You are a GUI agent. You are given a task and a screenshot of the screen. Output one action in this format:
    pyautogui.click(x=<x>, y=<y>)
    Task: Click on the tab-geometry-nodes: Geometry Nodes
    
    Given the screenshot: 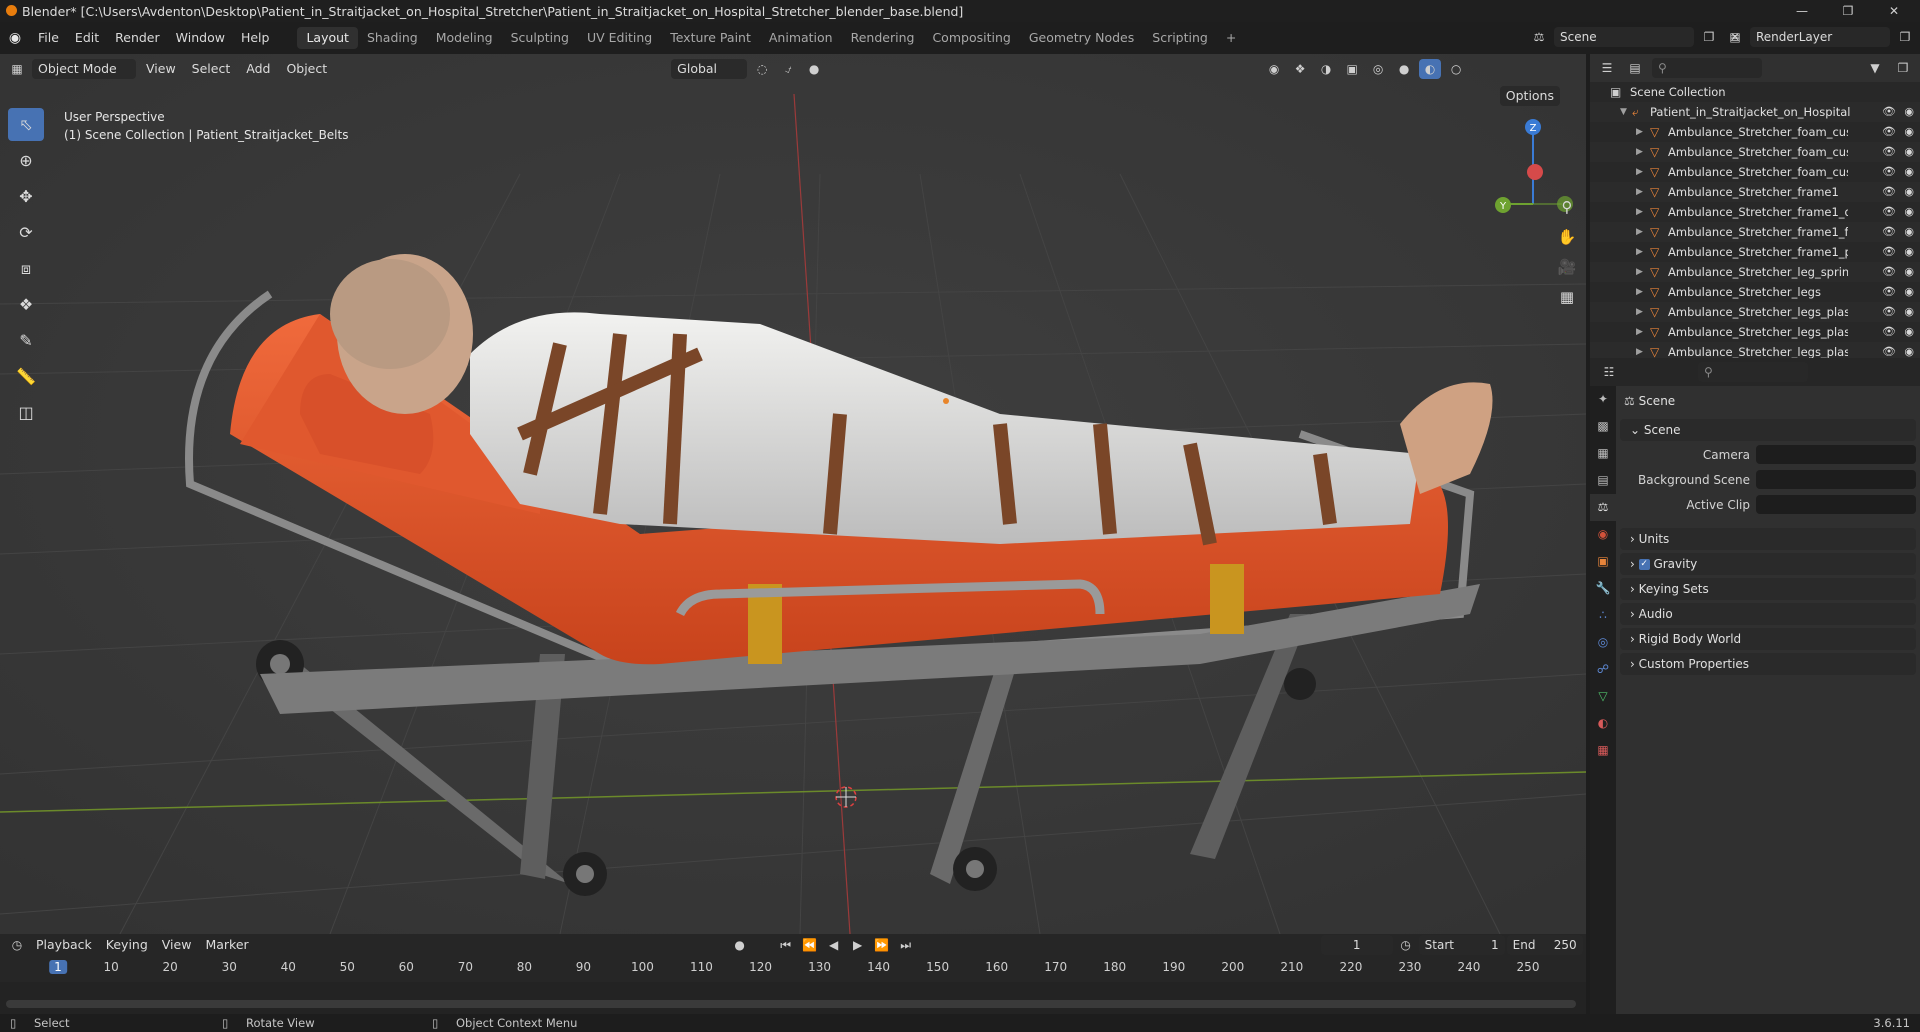 What is the action you would take?
    pyautogui.click(x=1081, y=38)
    